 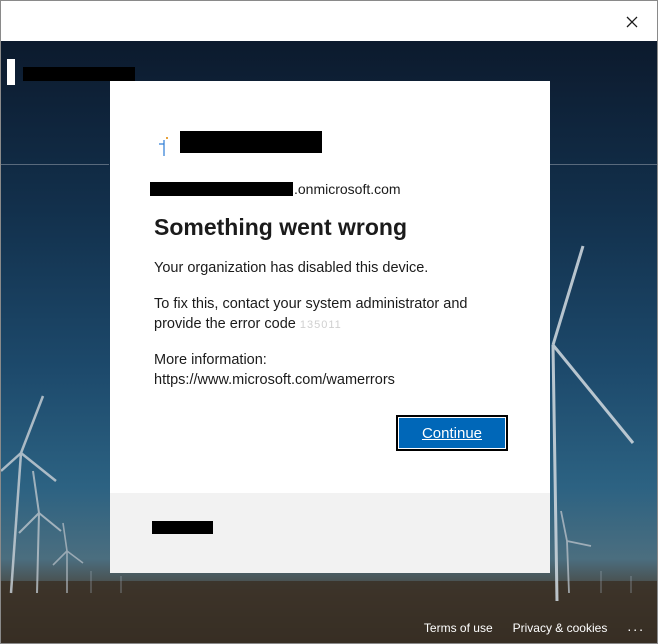 I want to click on close-icon, so click(x=632, y=22).